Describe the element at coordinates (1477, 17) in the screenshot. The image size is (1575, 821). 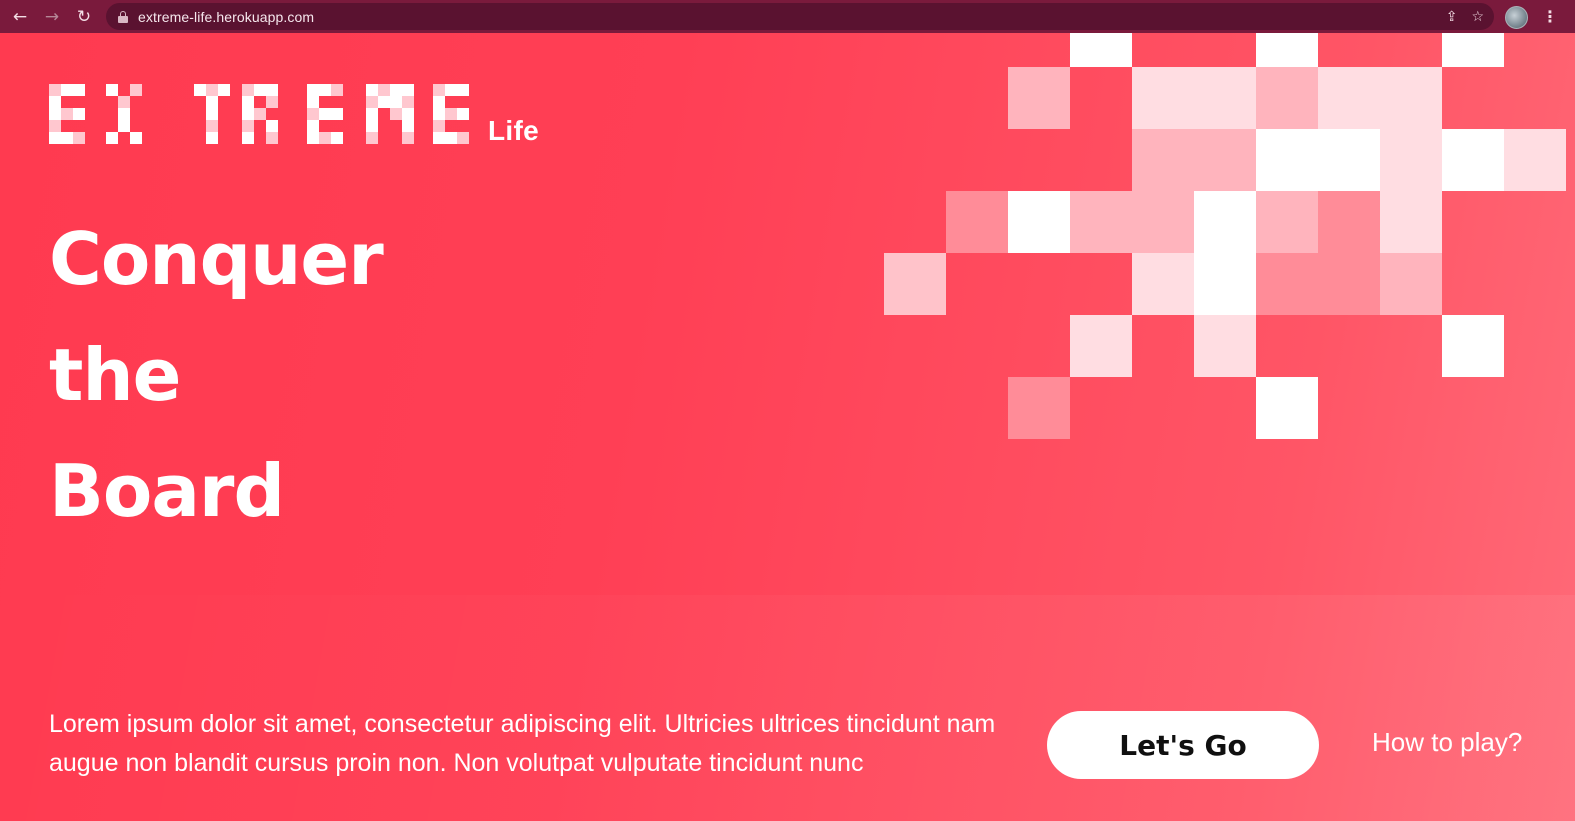
I see `star-icon: ☆` at that location.